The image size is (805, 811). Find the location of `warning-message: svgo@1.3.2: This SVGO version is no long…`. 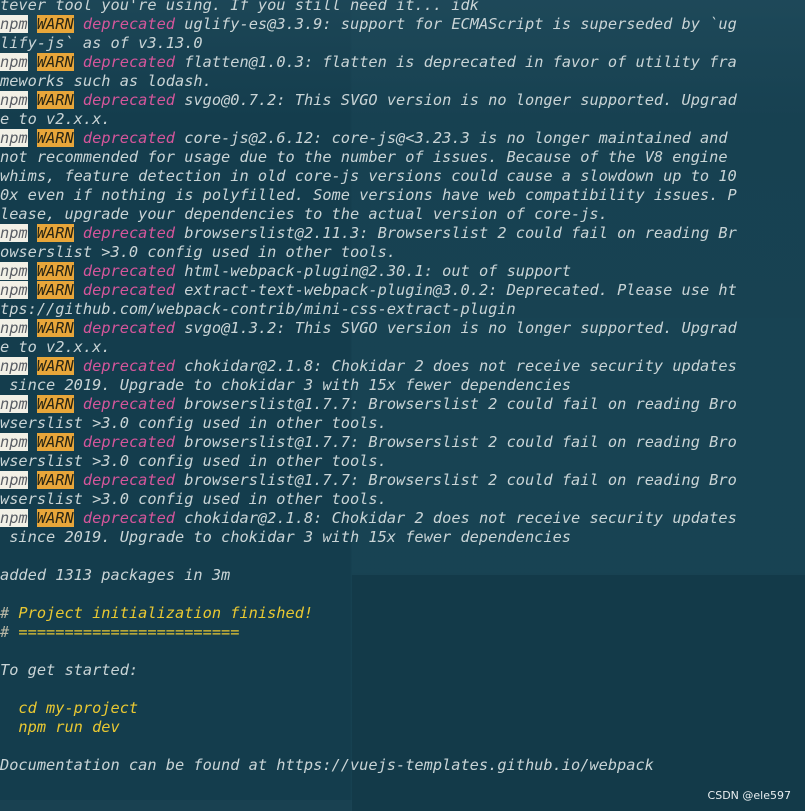

warning-message: svgo@1.3.2: This SVGO version is no long… is located at coordinates (456, 328).